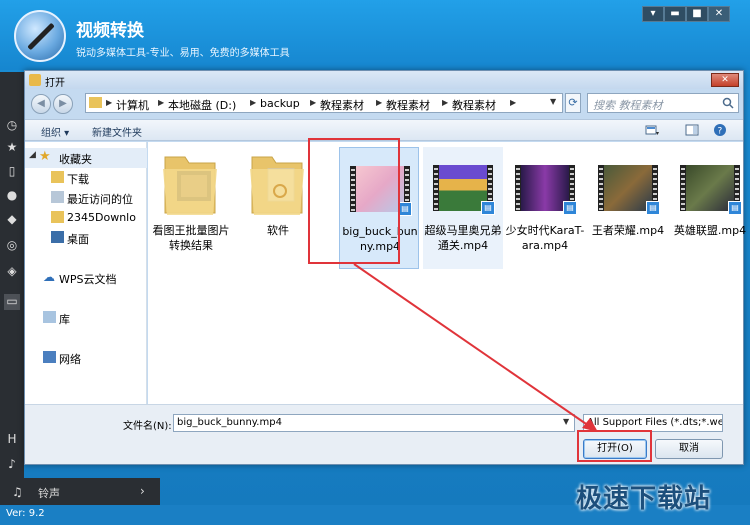  Describe the element at coordinates (12, 465) in the screenshot. I see `music-icon: ♪` at that location.